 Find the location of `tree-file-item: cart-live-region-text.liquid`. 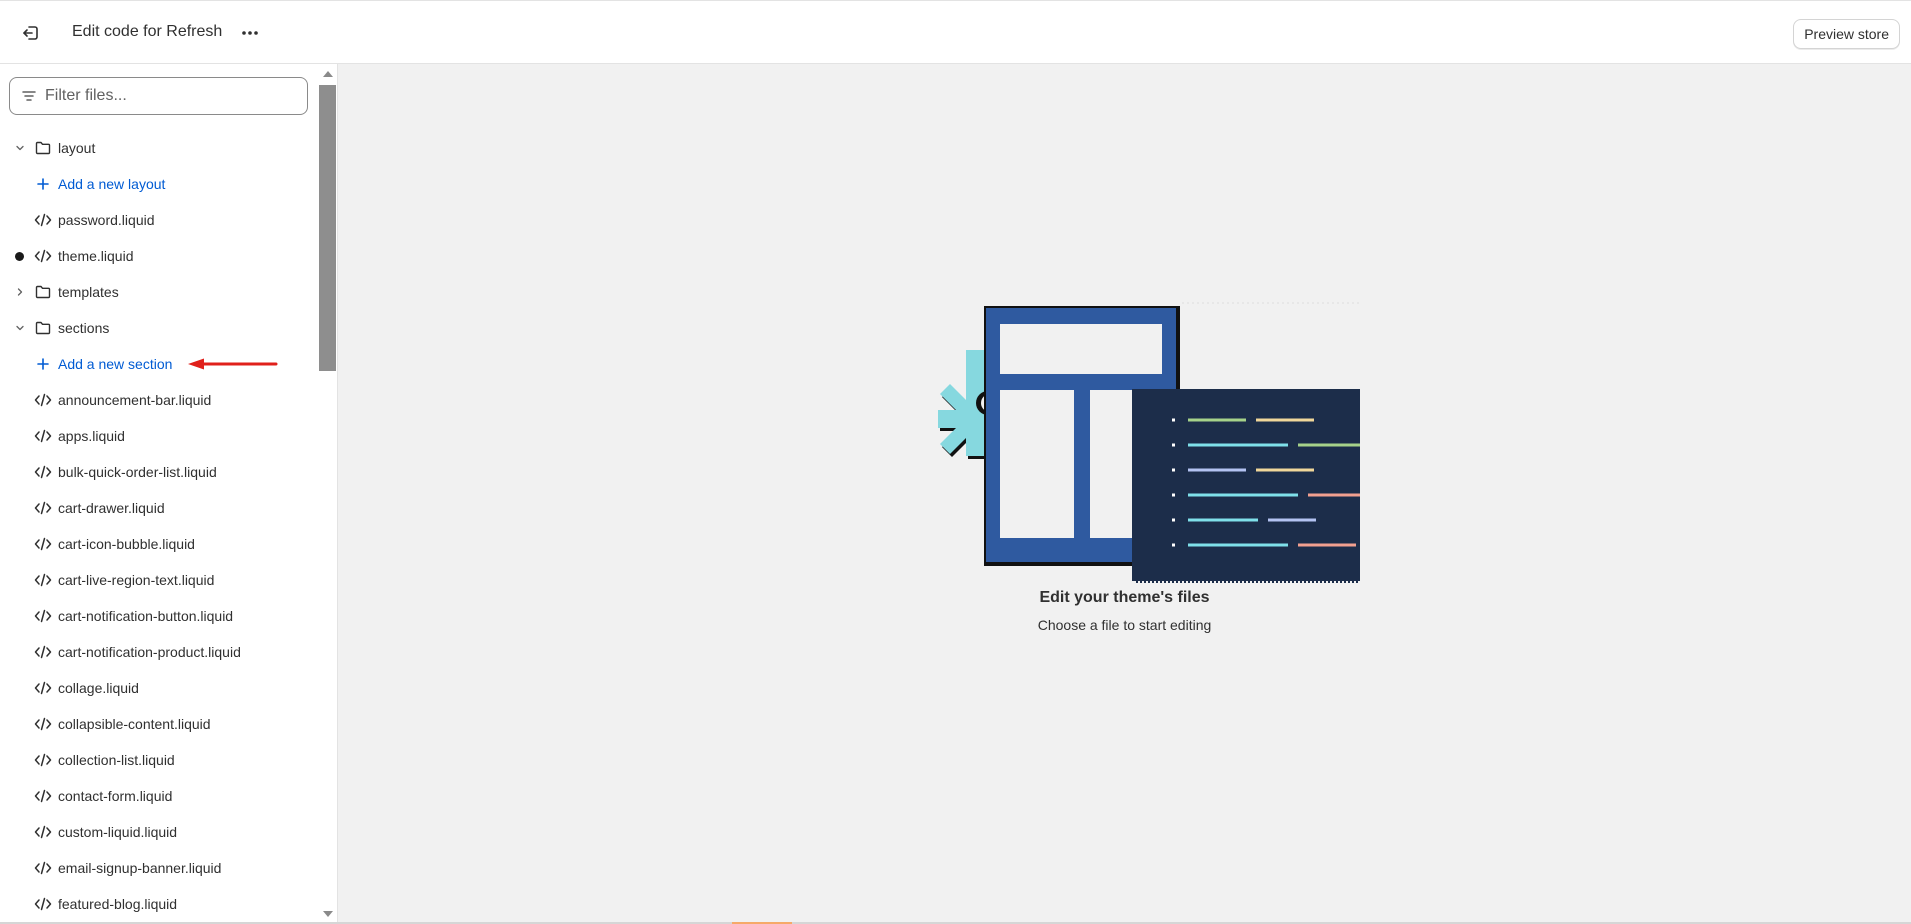

tree-file-item: cart-live-region-text.liquid is located at coordinates (159, 580).